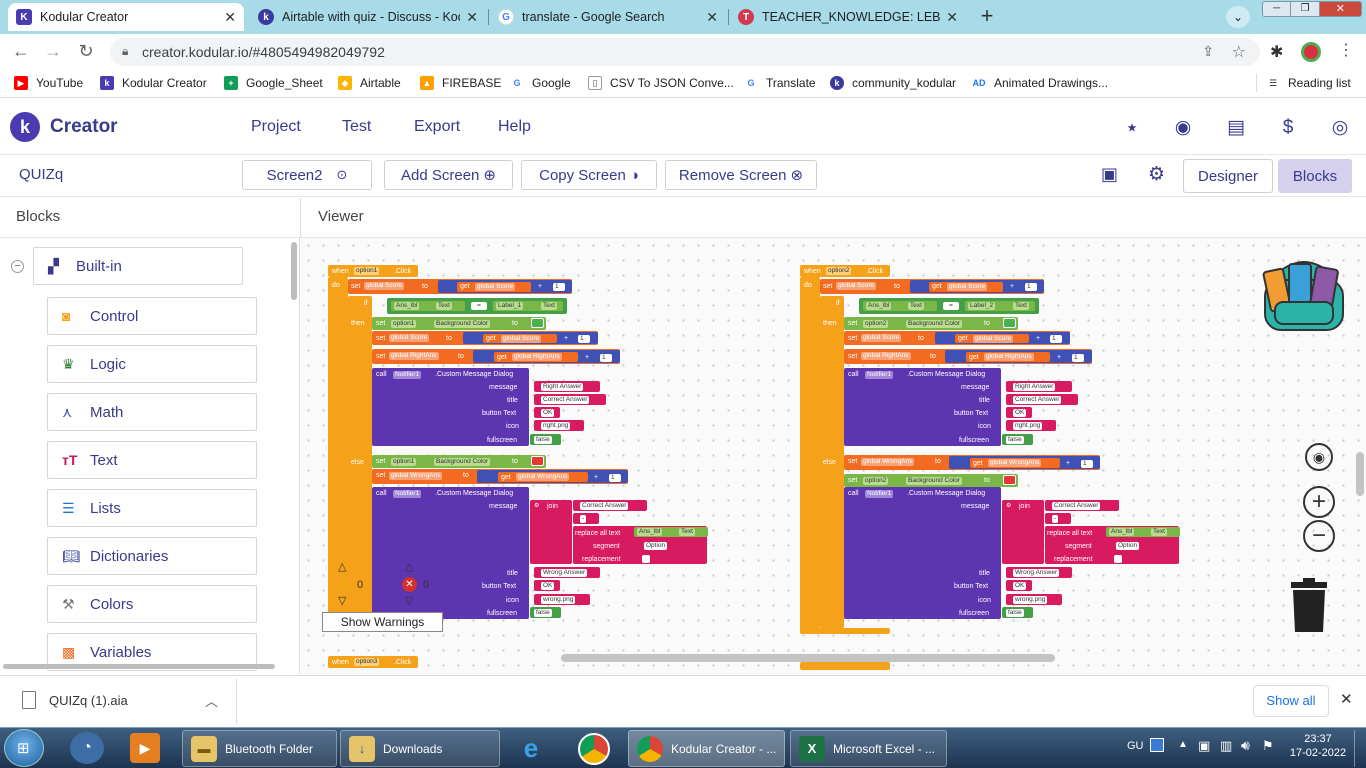 This screenshot has height=768, width=1366. Describe the element at coordinates (211, 700) in the screenshot. I see `chevron-up-icon: ︿` at that location.